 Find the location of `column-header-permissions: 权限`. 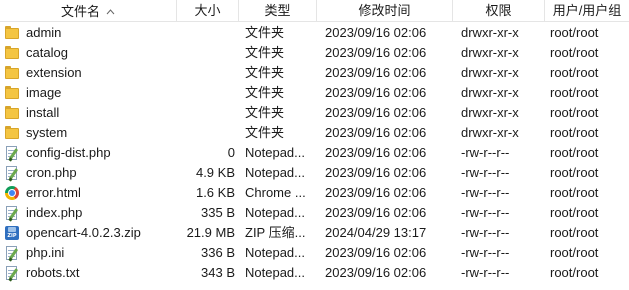

column-header-permissions: 权限 is located at coordinates (499, 11).